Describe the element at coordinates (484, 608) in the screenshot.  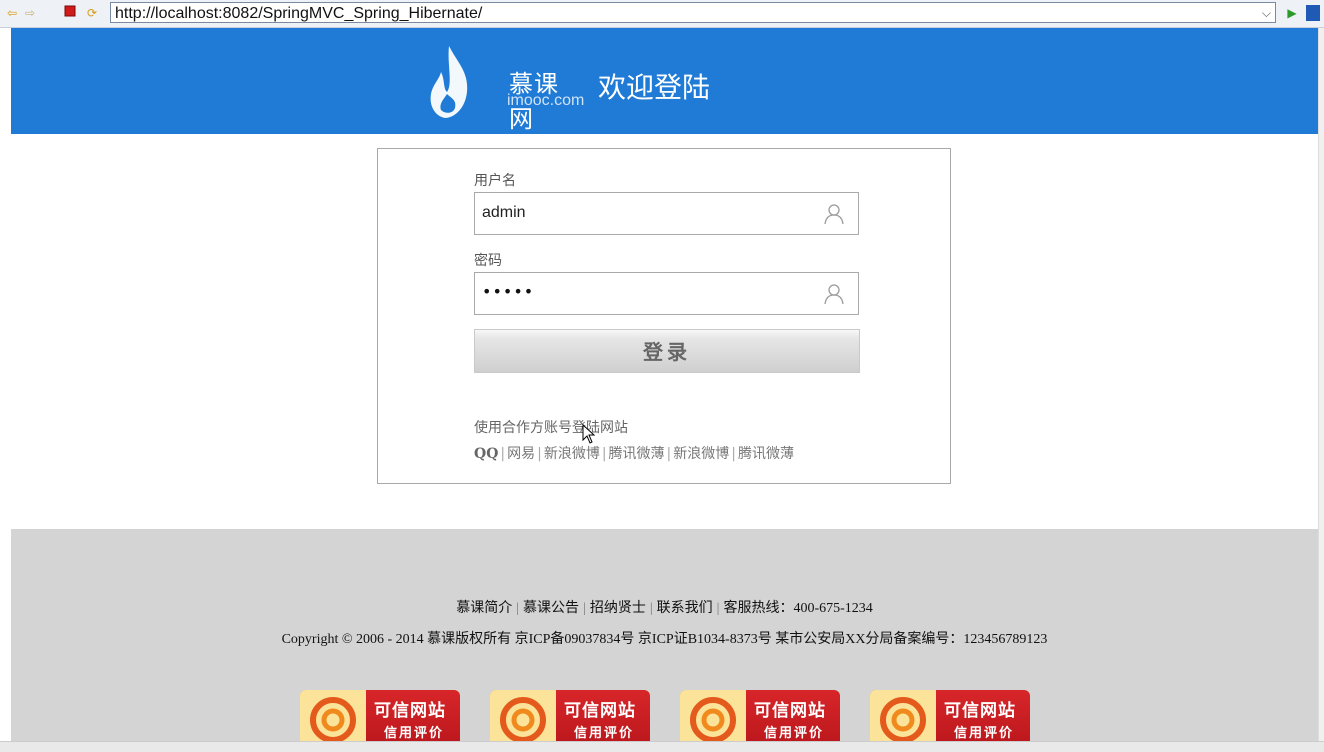
I see `footer-link-about: 慕课简介` at that location.